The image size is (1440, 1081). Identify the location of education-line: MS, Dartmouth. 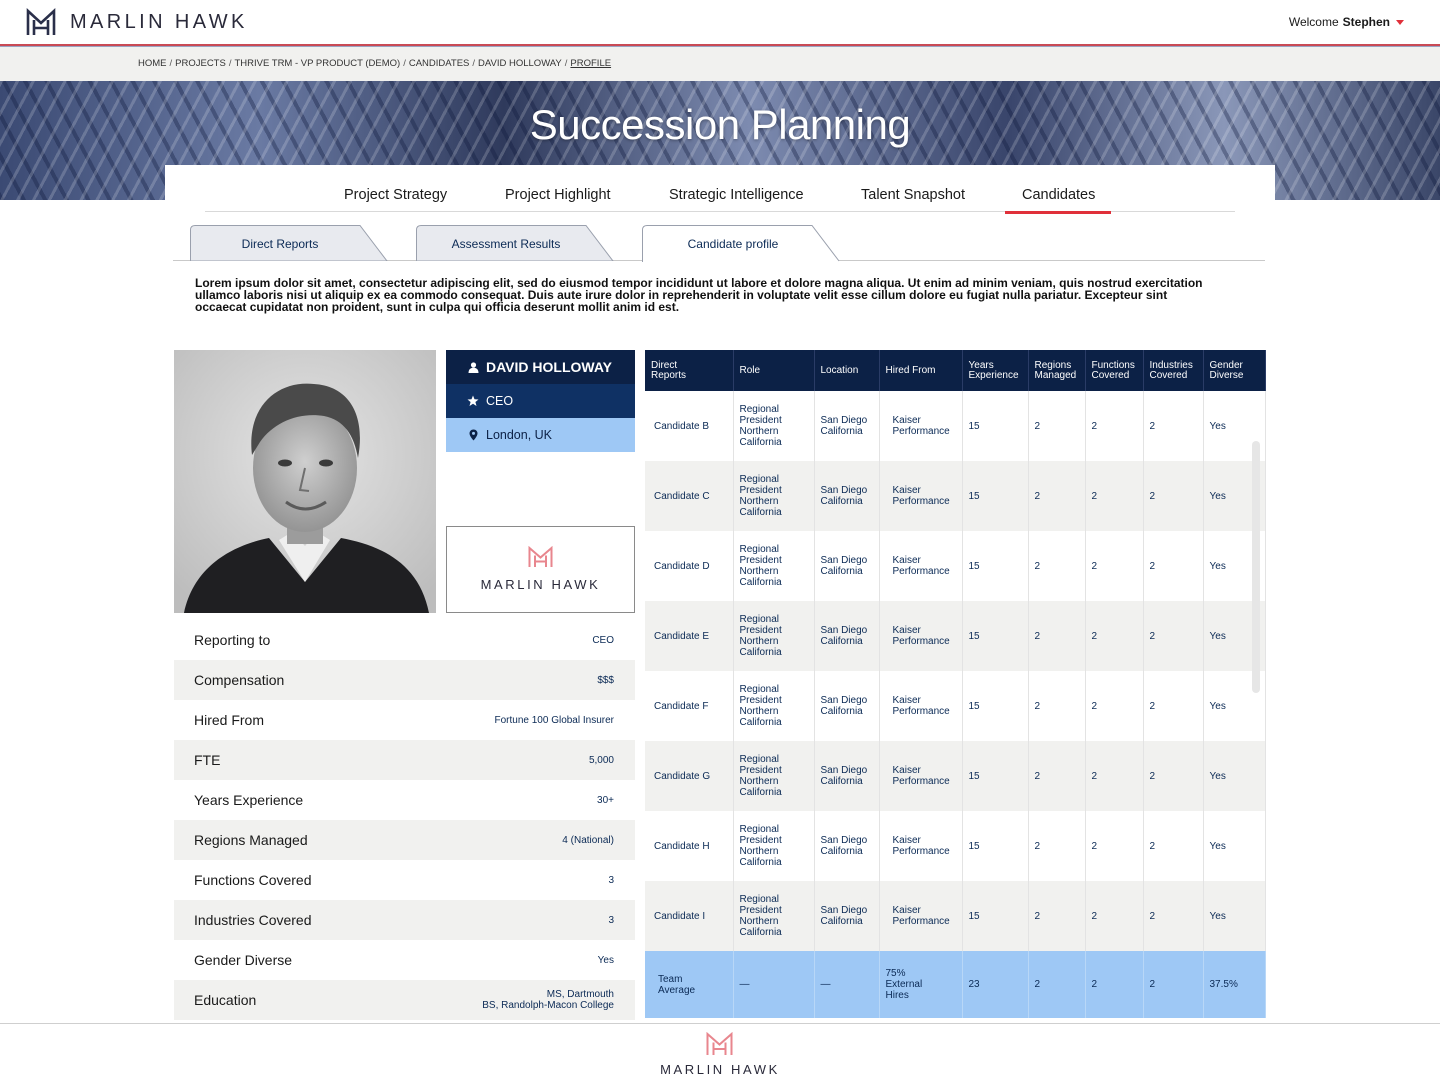
(580, 994).